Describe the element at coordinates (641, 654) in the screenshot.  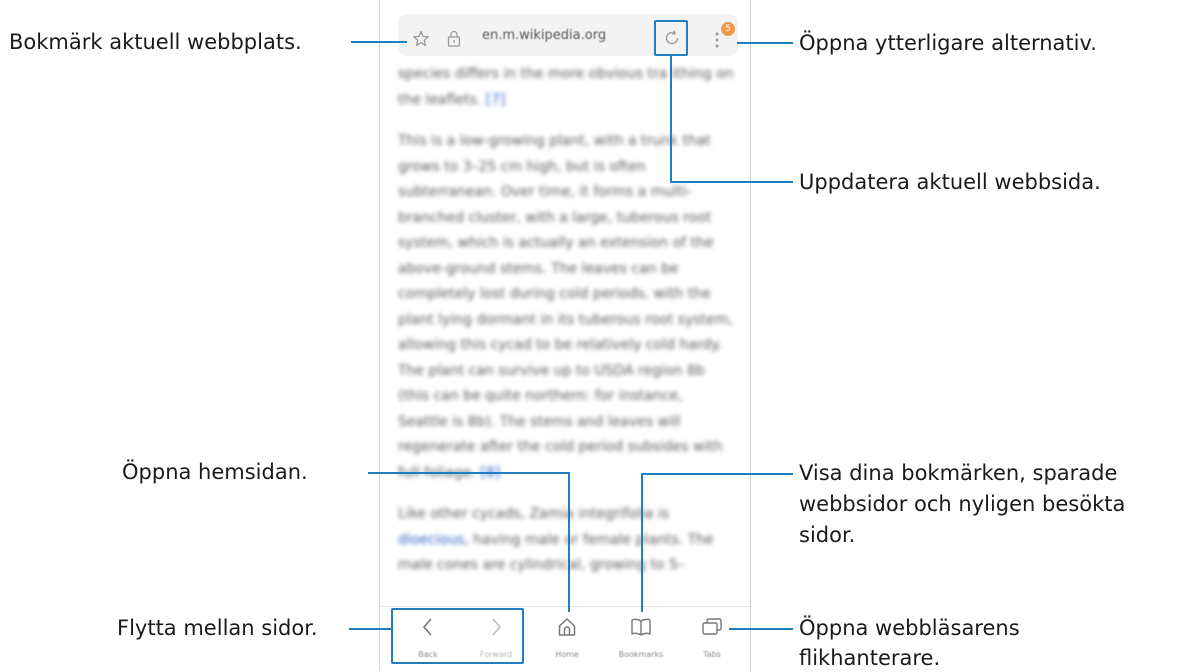
I see `bookmarks-label: Bookmarks` at that location.